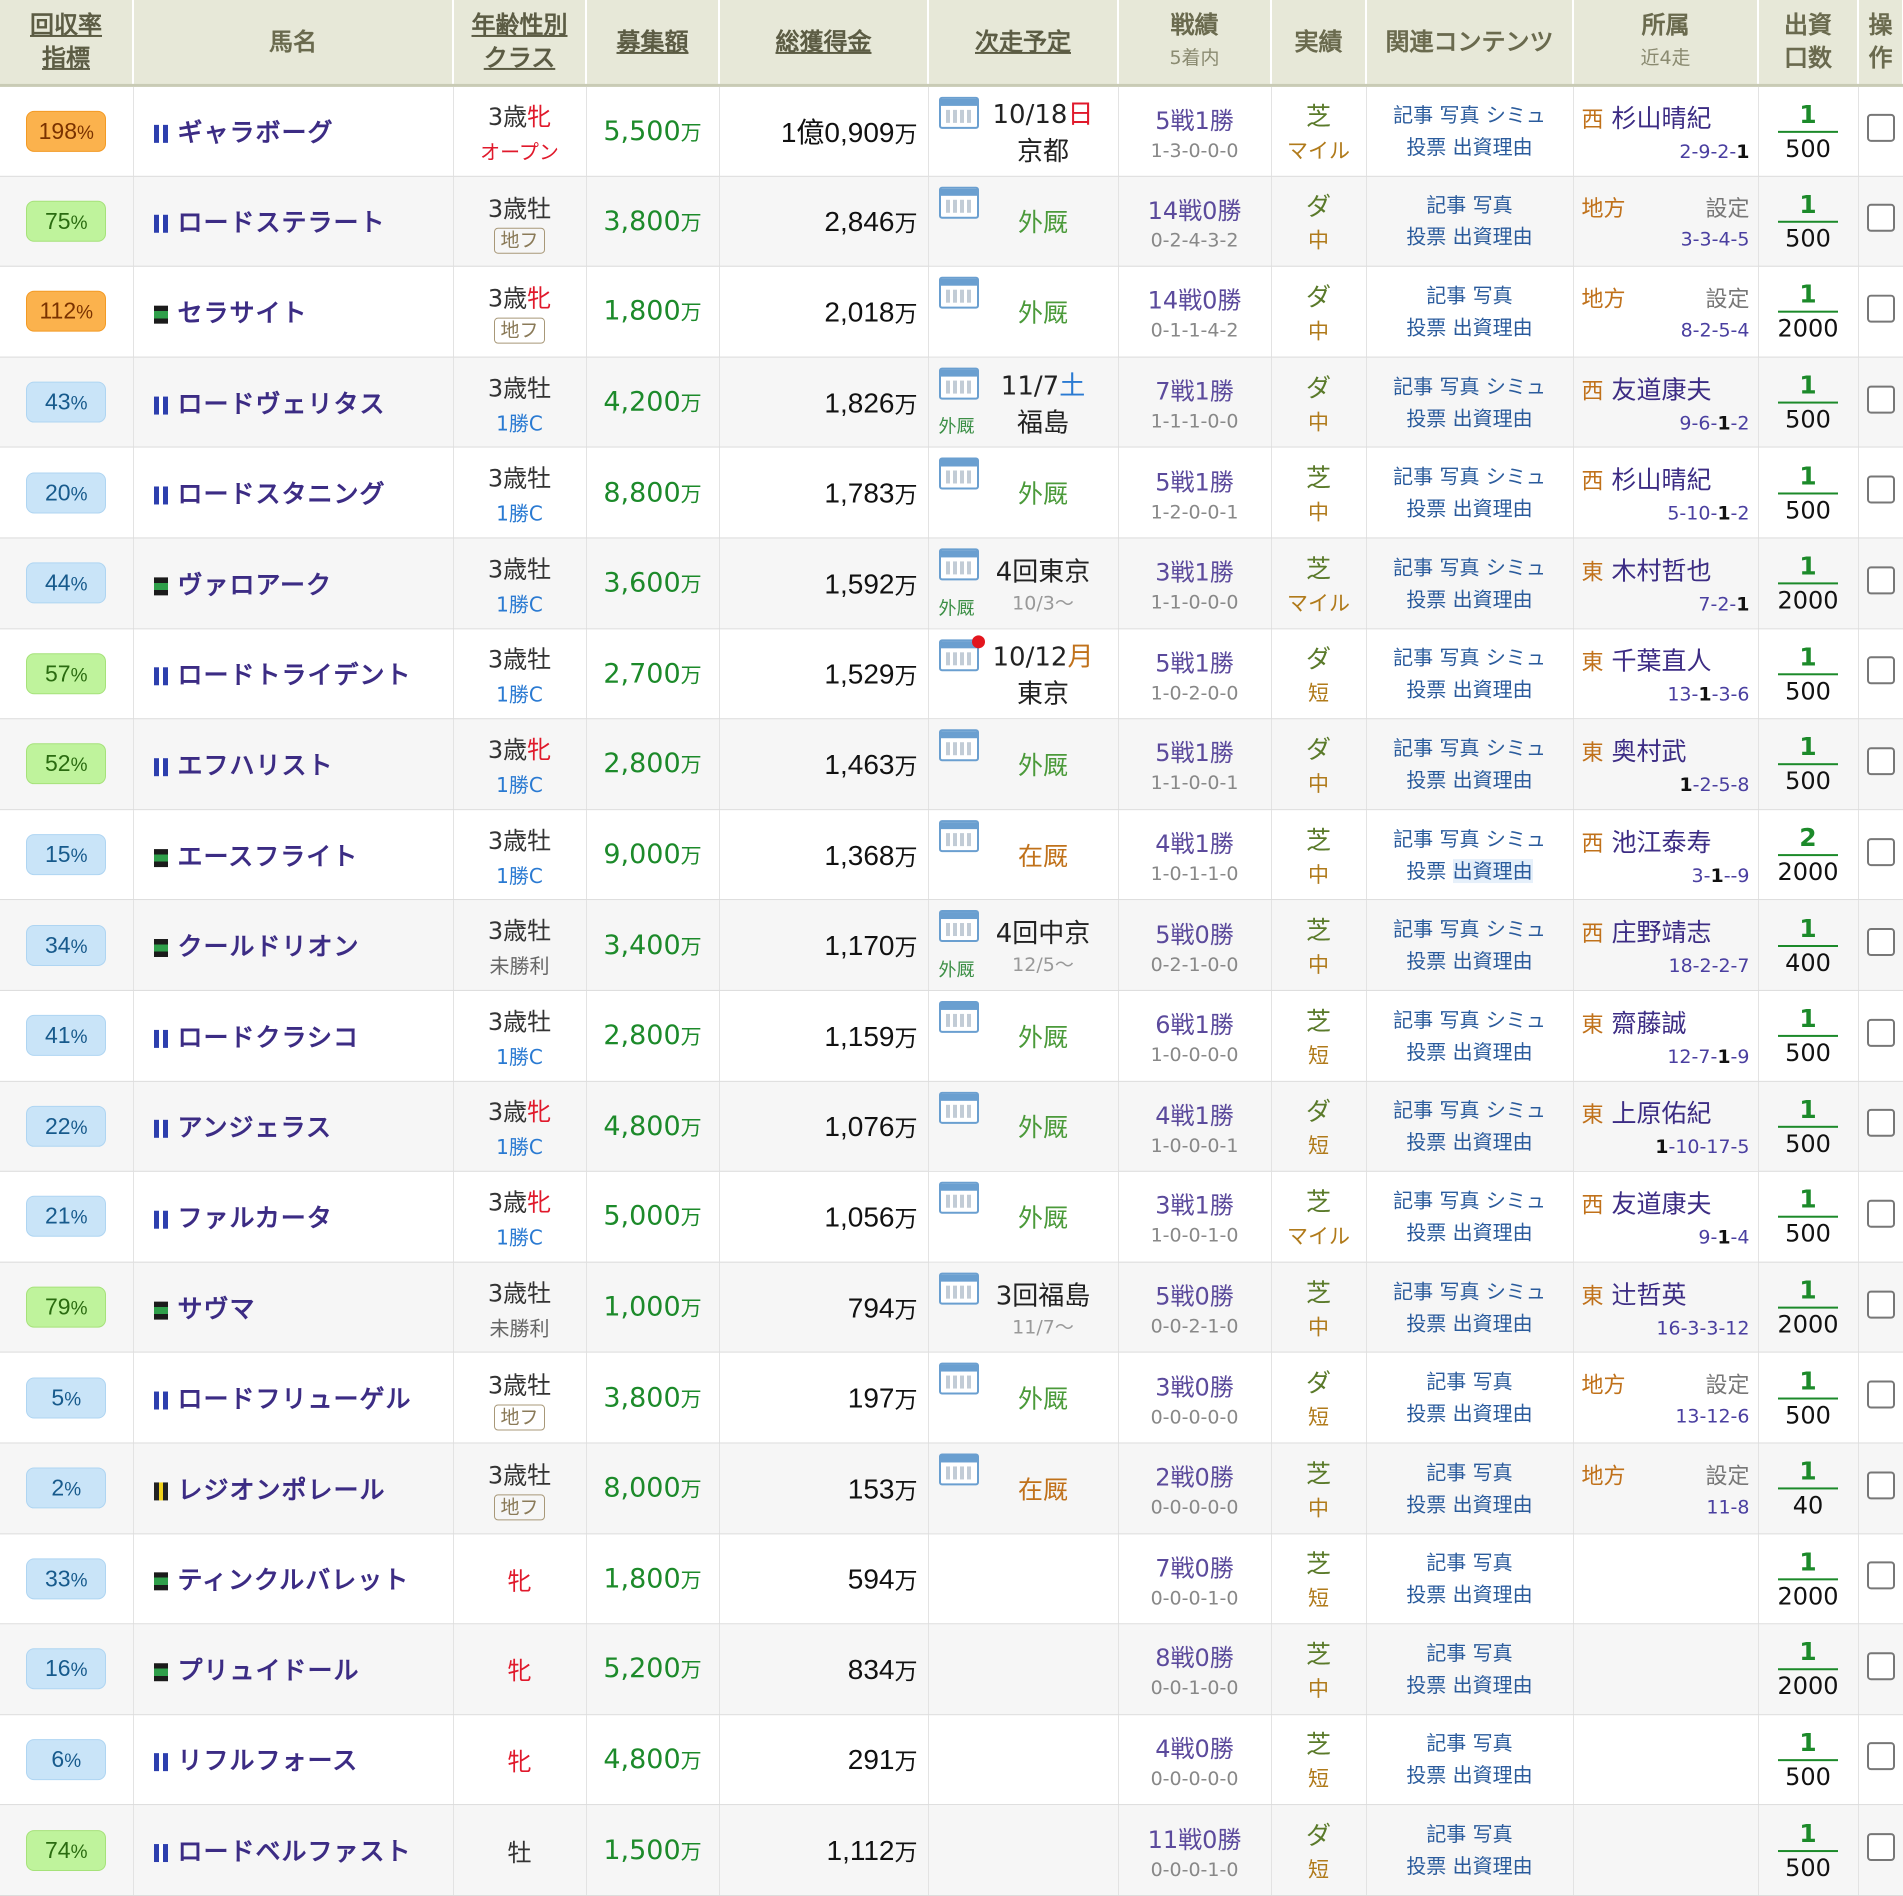  Describe the element at coordinates (295, 1851) in the screenshot. I see `horse-name-link: ロードベルファスト` at that location.